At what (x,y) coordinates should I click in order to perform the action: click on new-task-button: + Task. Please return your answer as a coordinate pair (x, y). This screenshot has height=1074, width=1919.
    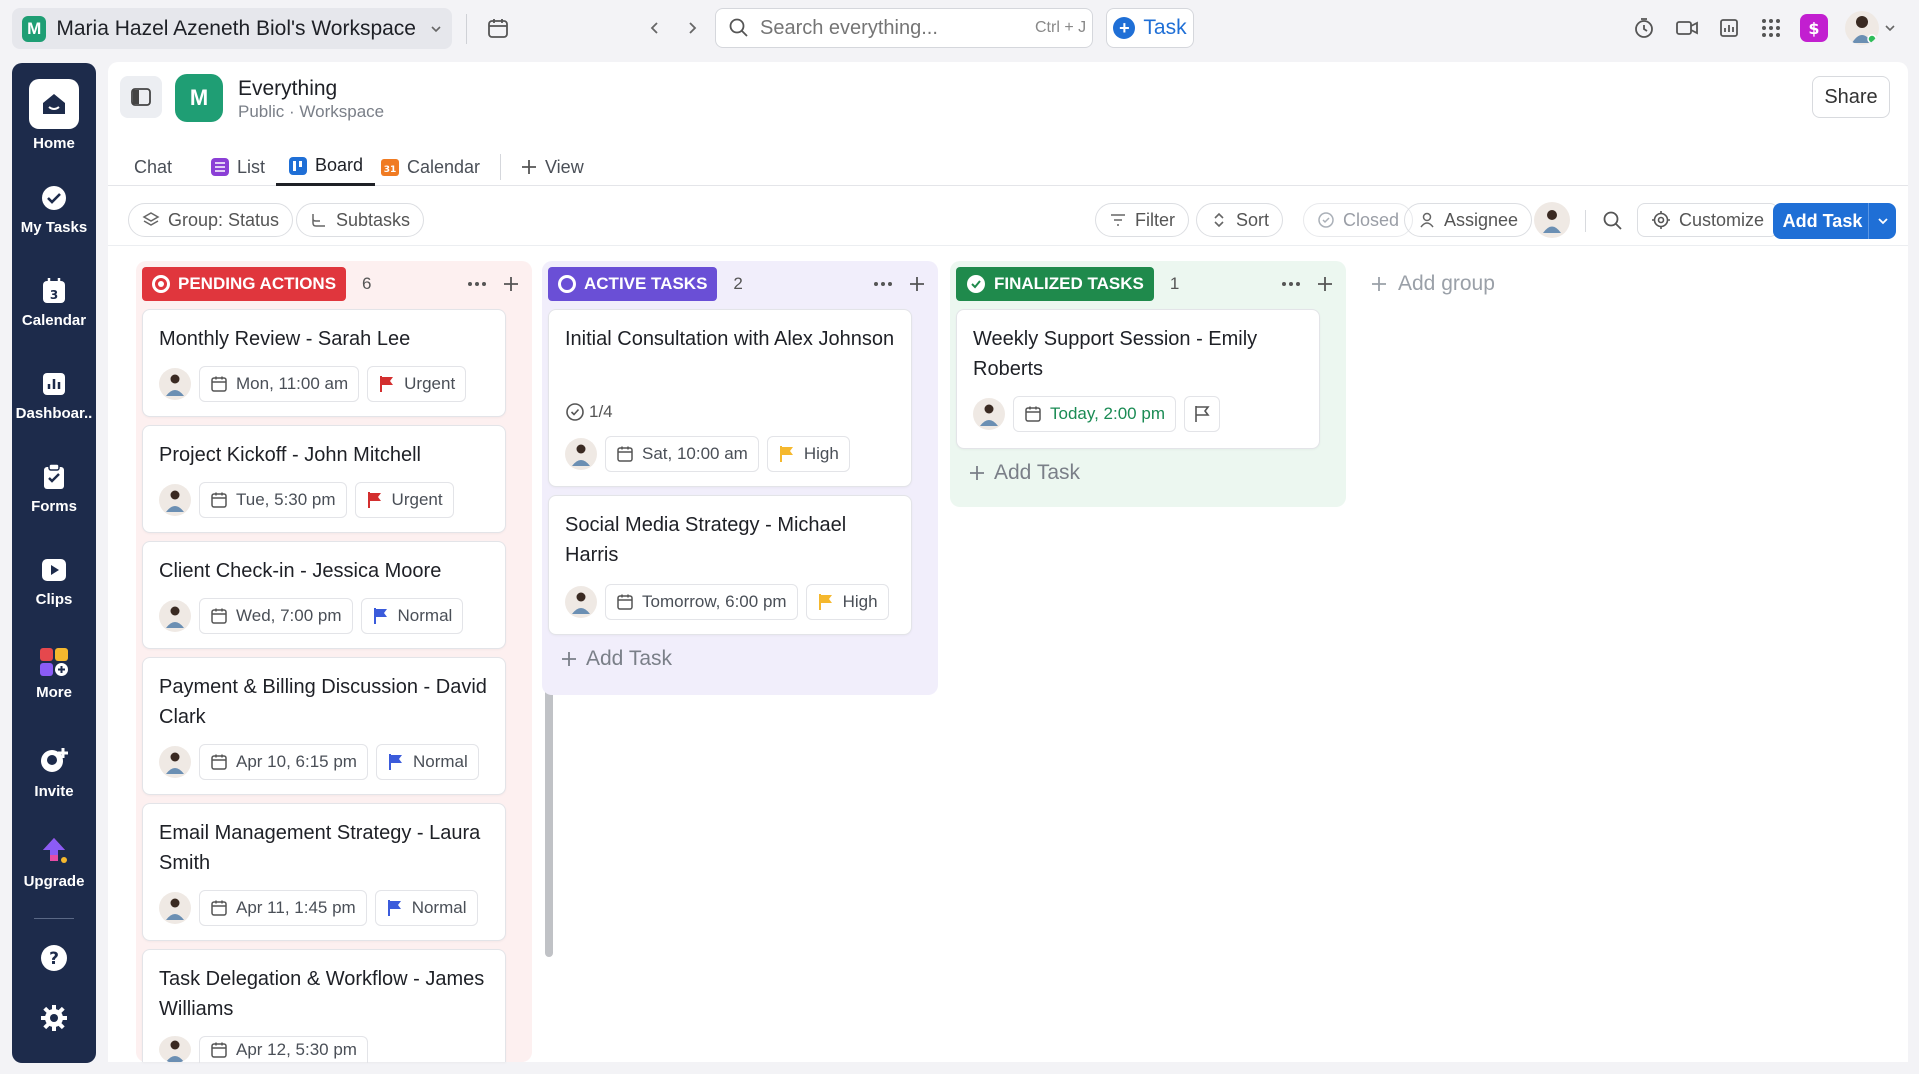
    Looking at the image, I should click on (1150, 28).